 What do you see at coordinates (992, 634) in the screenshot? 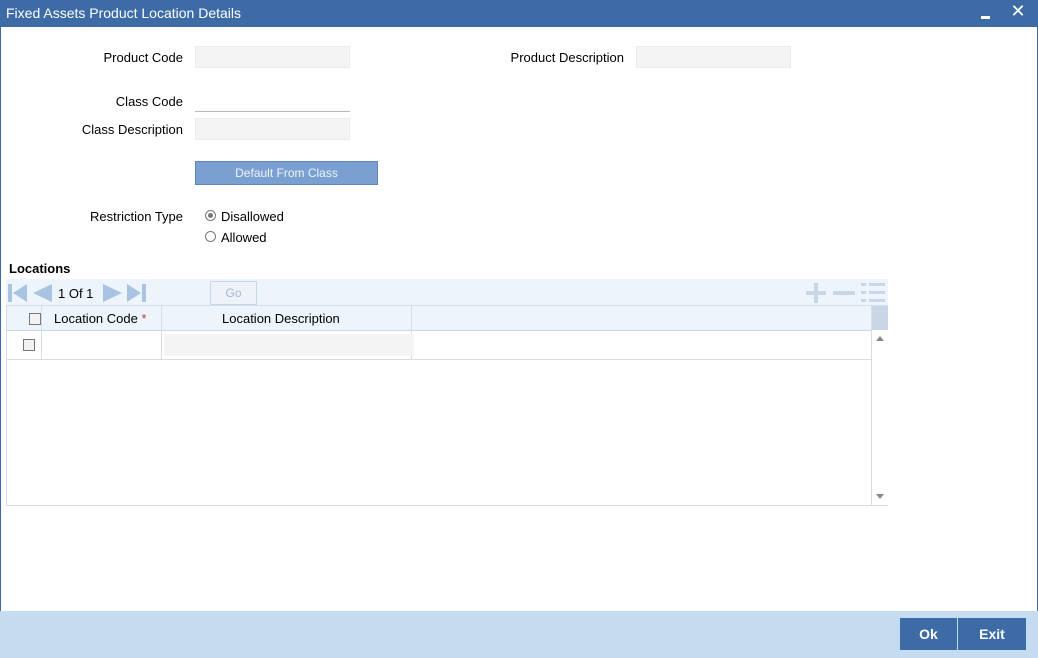
I see `exit-button: Exit` at bounding box center [992, 634].